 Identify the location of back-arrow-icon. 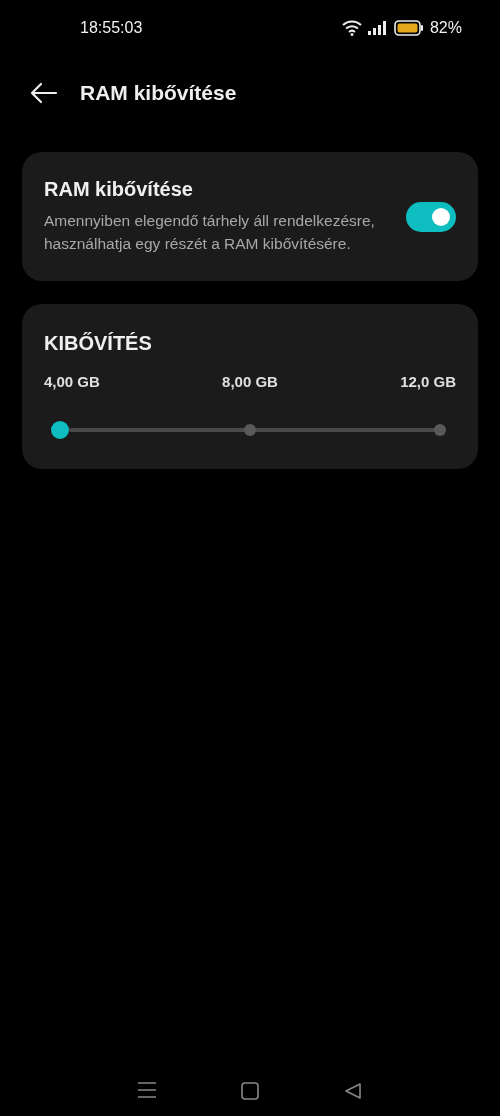
(44, 93).